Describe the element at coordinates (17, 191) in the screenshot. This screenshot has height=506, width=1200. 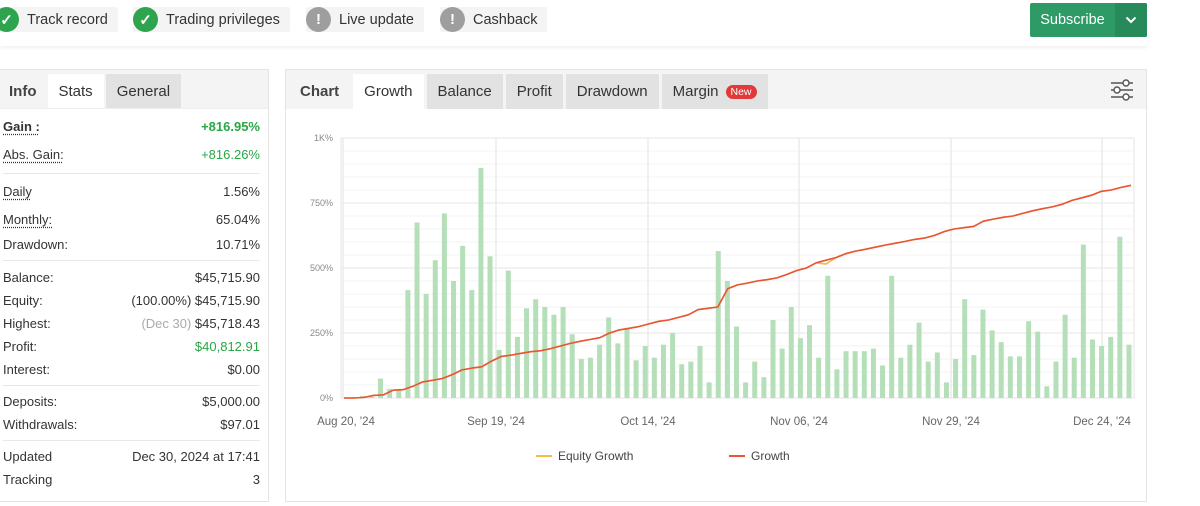
I see `stat-label: Daily` at that location.